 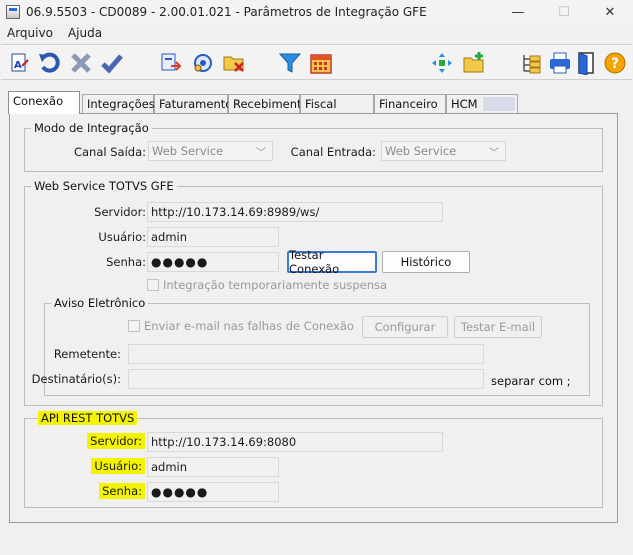 I want to click on servidor-field: http://10.173.14.69:8989/ws/, so click(x=295, y=212).